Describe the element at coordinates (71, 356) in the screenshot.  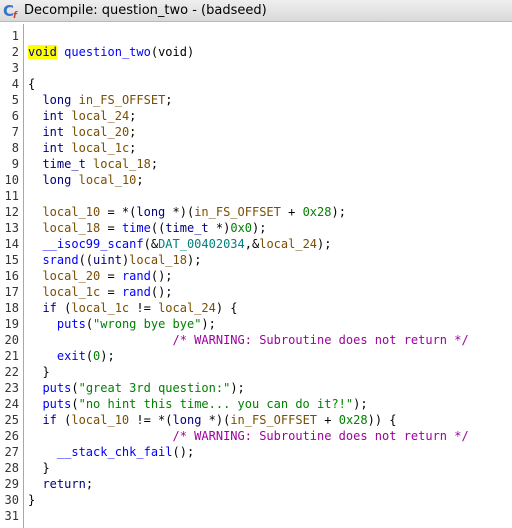
I see `code-token: exit` at that location.